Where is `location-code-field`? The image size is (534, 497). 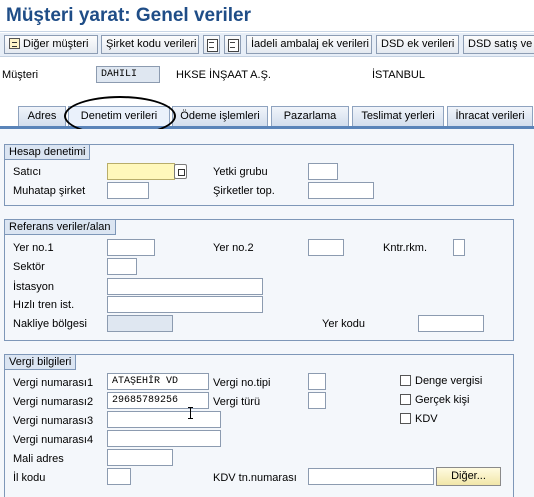 location-code-field is located at coordinates (451, 323).